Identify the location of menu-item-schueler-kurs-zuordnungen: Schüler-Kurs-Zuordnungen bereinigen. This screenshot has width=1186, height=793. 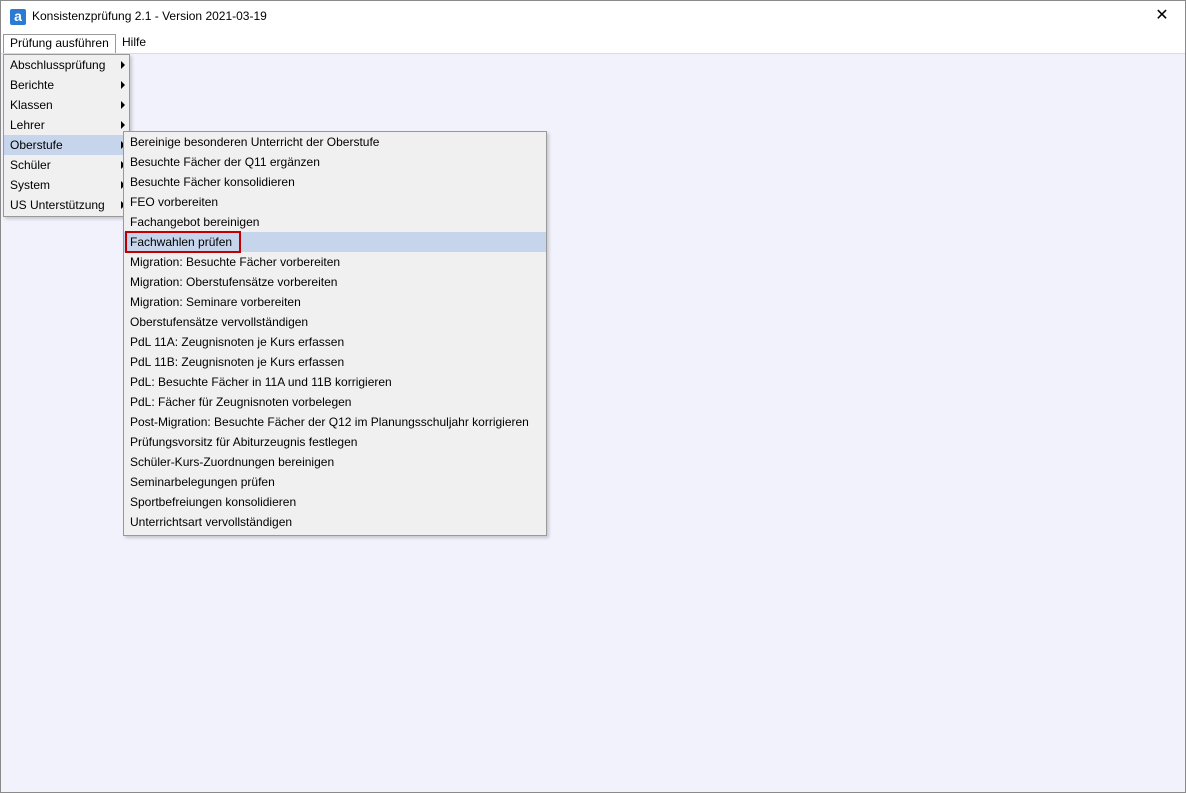
(335, 462).